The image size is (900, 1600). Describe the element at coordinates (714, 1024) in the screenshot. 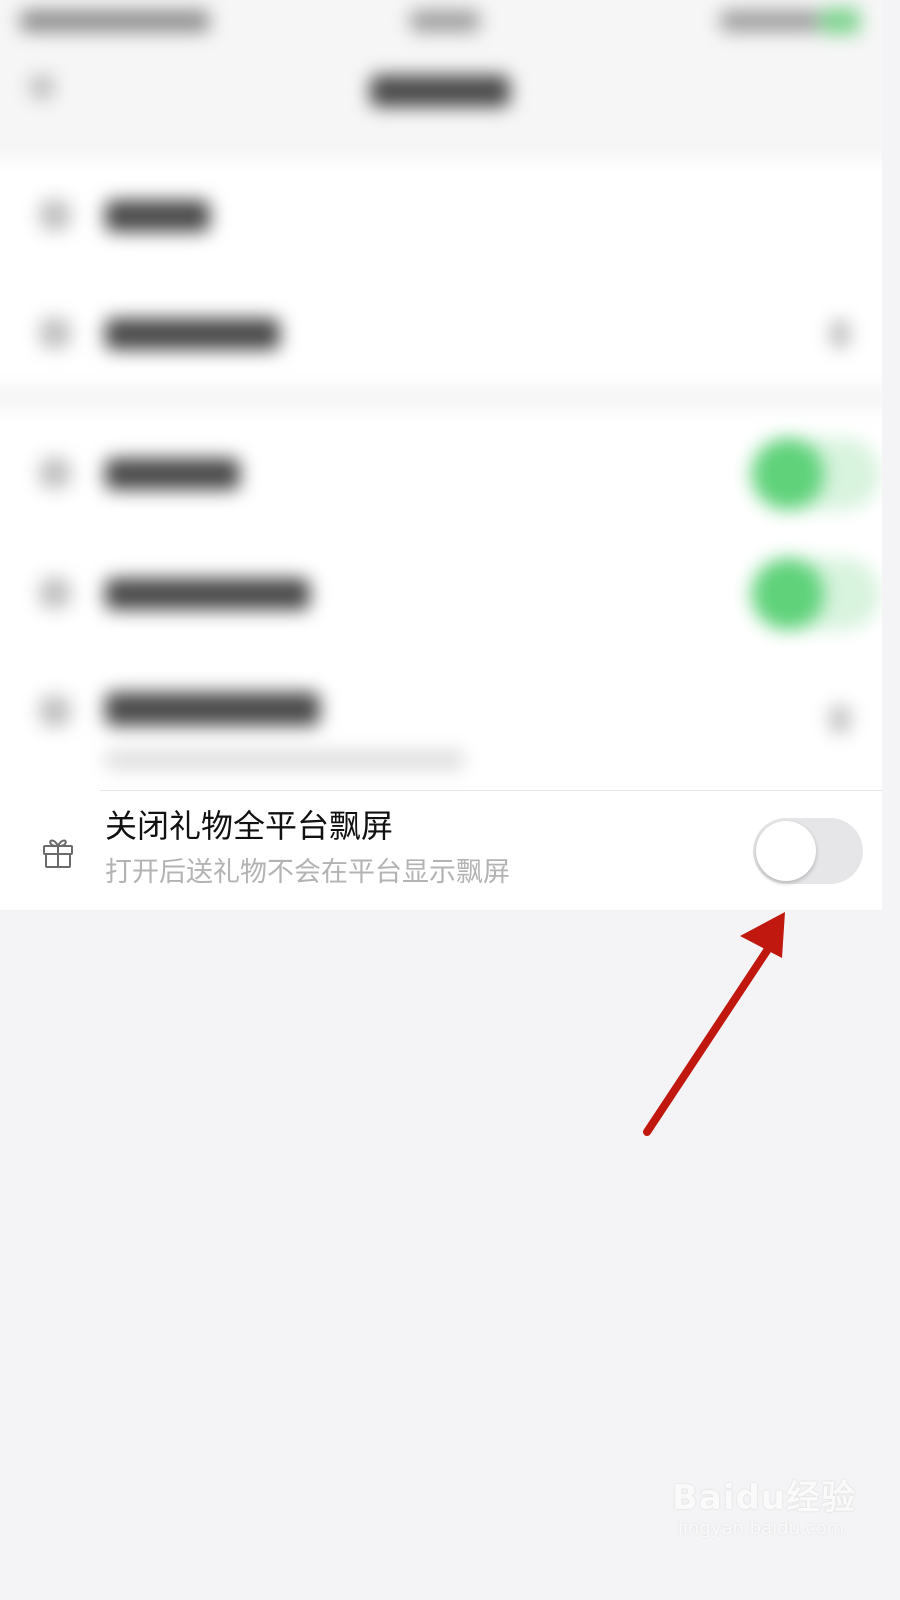

I see `annotation-arrow-icon` at that location.